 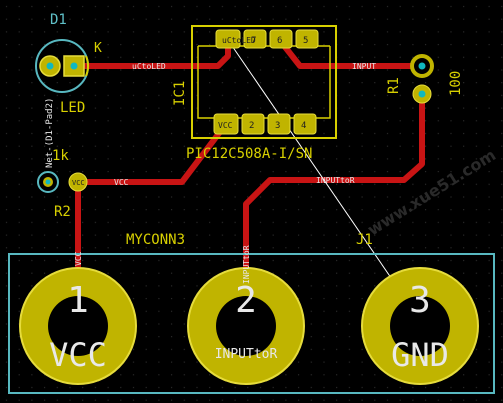 I want to click on r2-pad-1-drill, so click(x=48, y=182).